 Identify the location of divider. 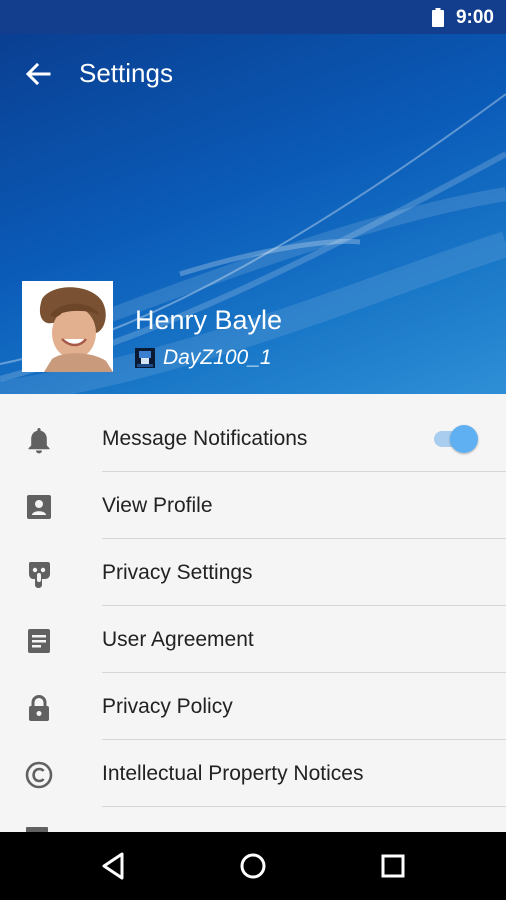
(304, 806).